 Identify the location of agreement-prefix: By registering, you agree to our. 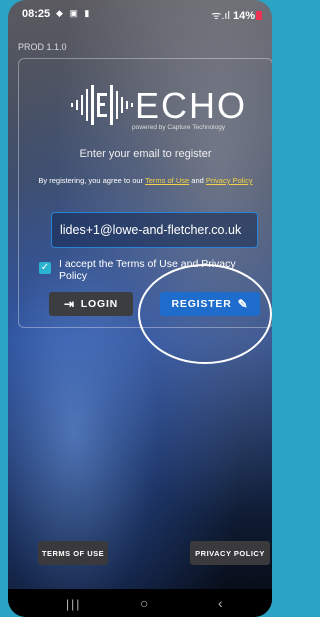
(92, 180).